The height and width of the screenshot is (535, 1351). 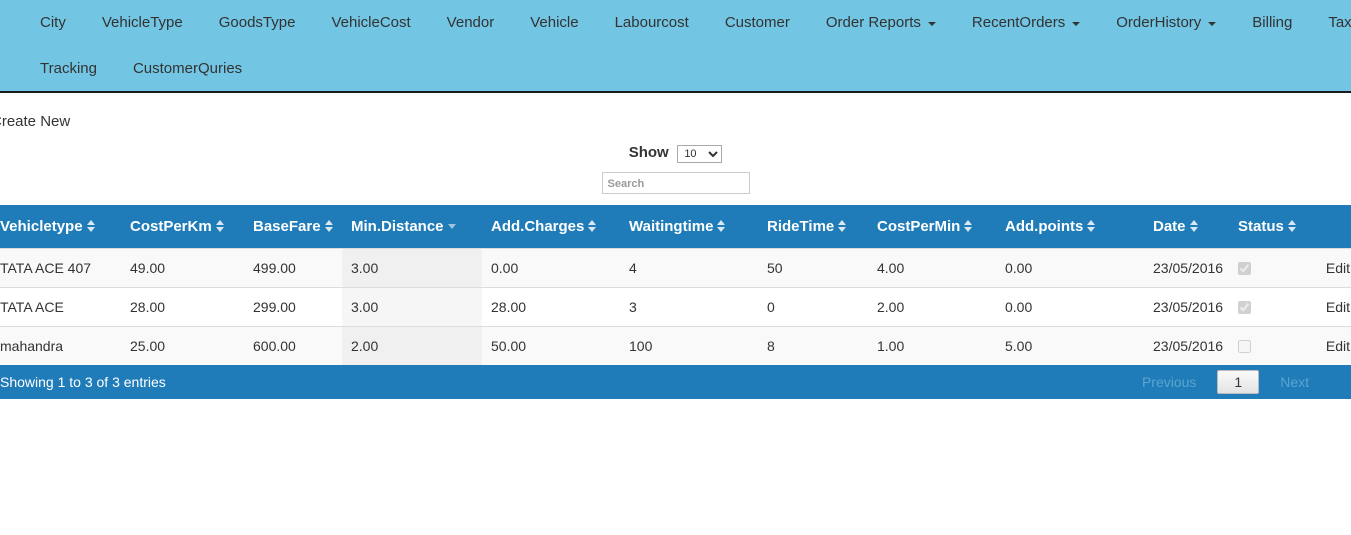 What do you see at coordinates (53, 23) in the screenshot?
I see `nav-item-city: City` at bounding box center [53, 23].